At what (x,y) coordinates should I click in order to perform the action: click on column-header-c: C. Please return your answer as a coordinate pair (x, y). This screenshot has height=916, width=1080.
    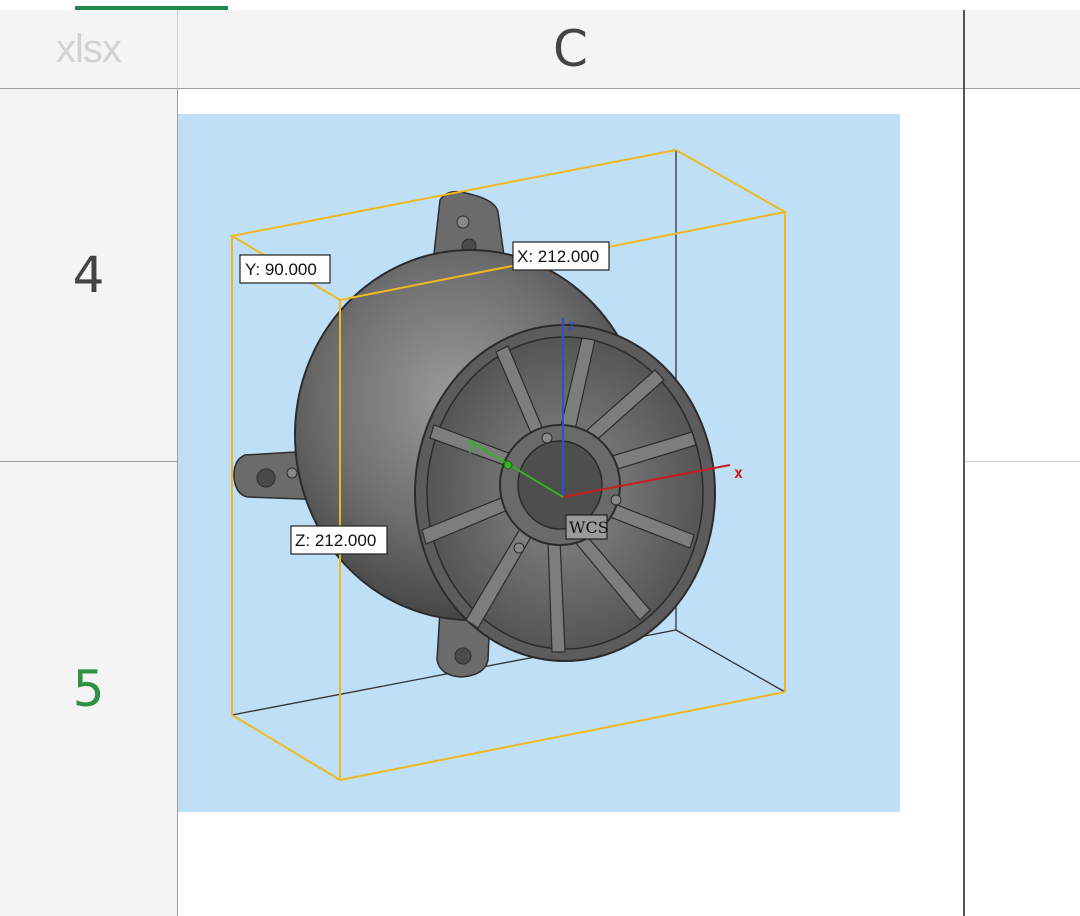
    Looking at the image, I should click on (571, 49).